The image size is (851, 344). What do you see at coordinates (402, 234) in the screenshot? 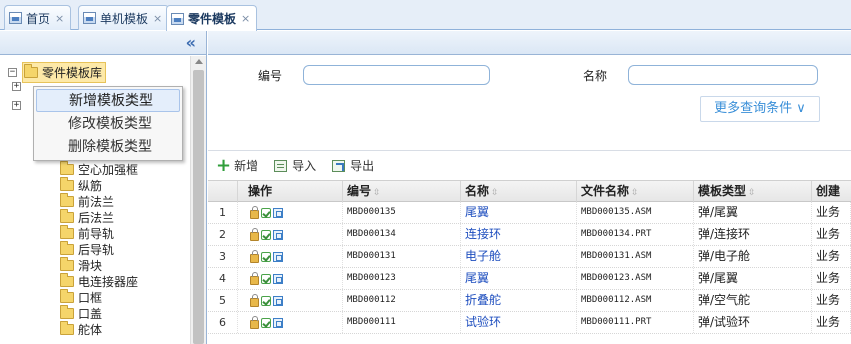
I see `code-cell: MBD000134` at bounding box center [402, 234].